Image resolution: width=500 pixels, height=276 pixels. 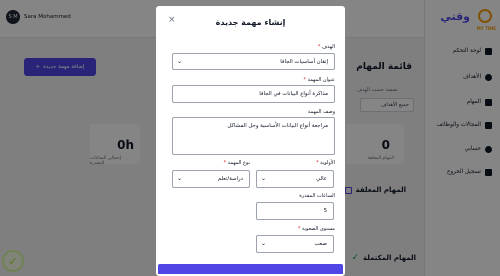 What do you see at coordinates (250, 22) in the screenshot?
I see `modal-title: إنشاء مهمة جديدة` at bounding box center [250, 22].